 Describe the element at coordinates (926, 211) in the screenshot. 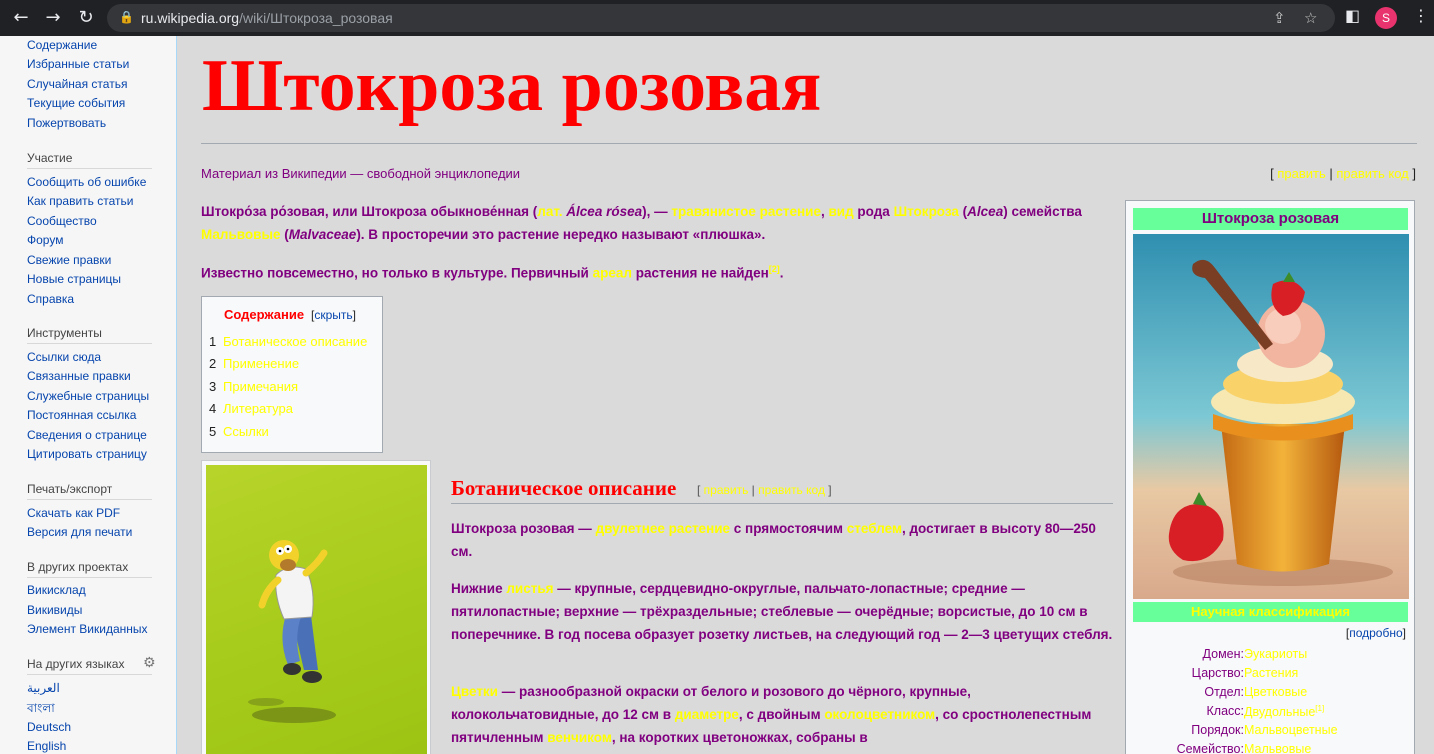

I see `link-genus: Штокроза` at that location.